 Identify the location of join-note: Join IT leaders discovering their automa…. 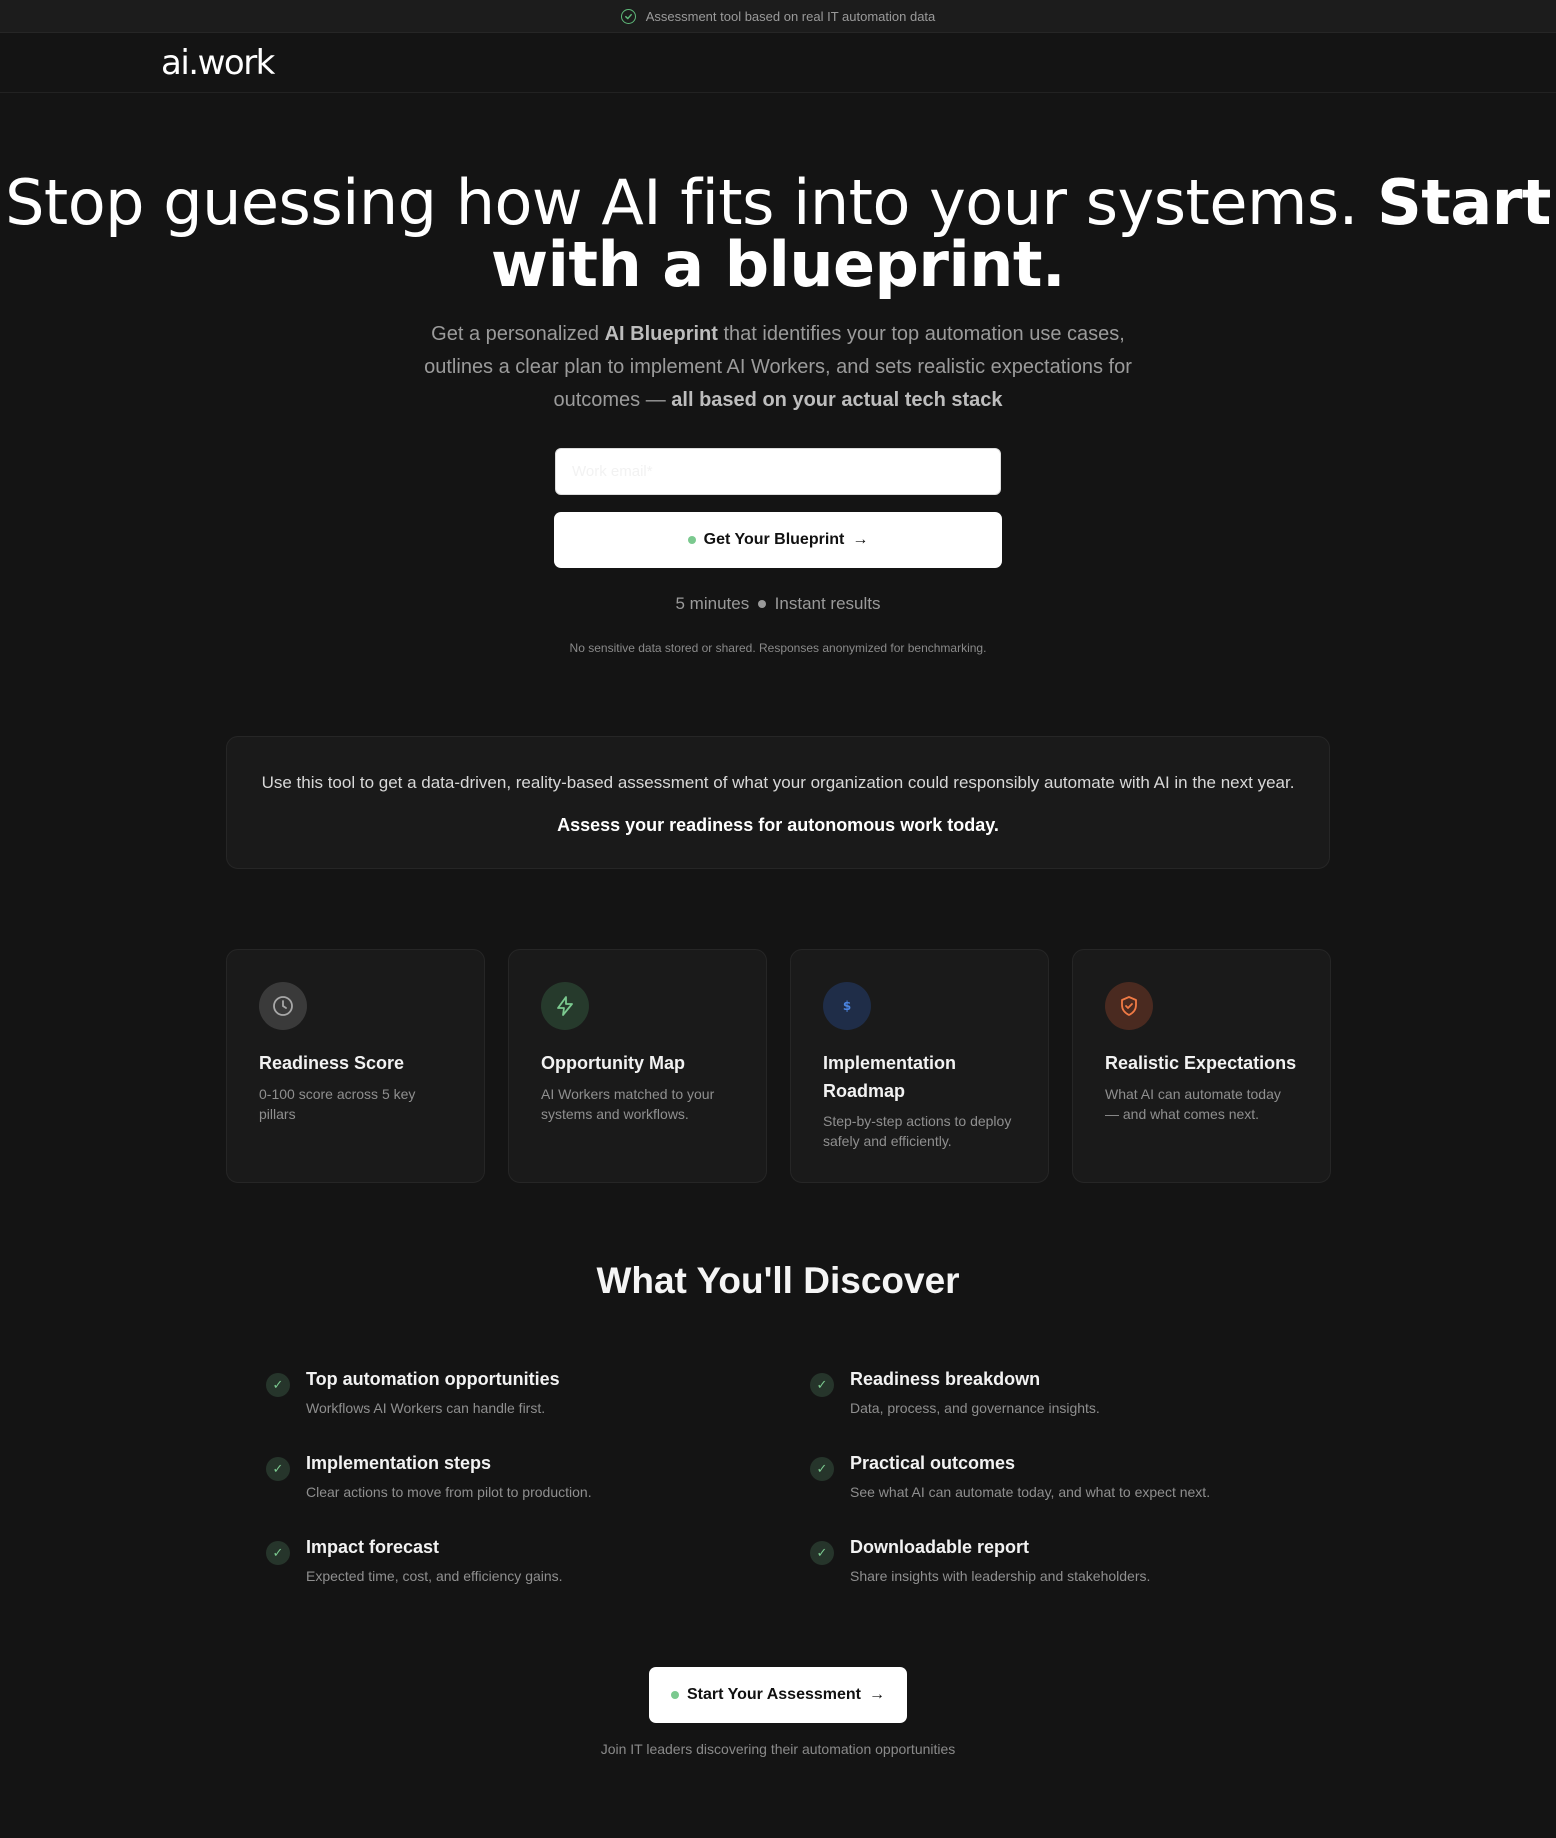
(778, 1749).